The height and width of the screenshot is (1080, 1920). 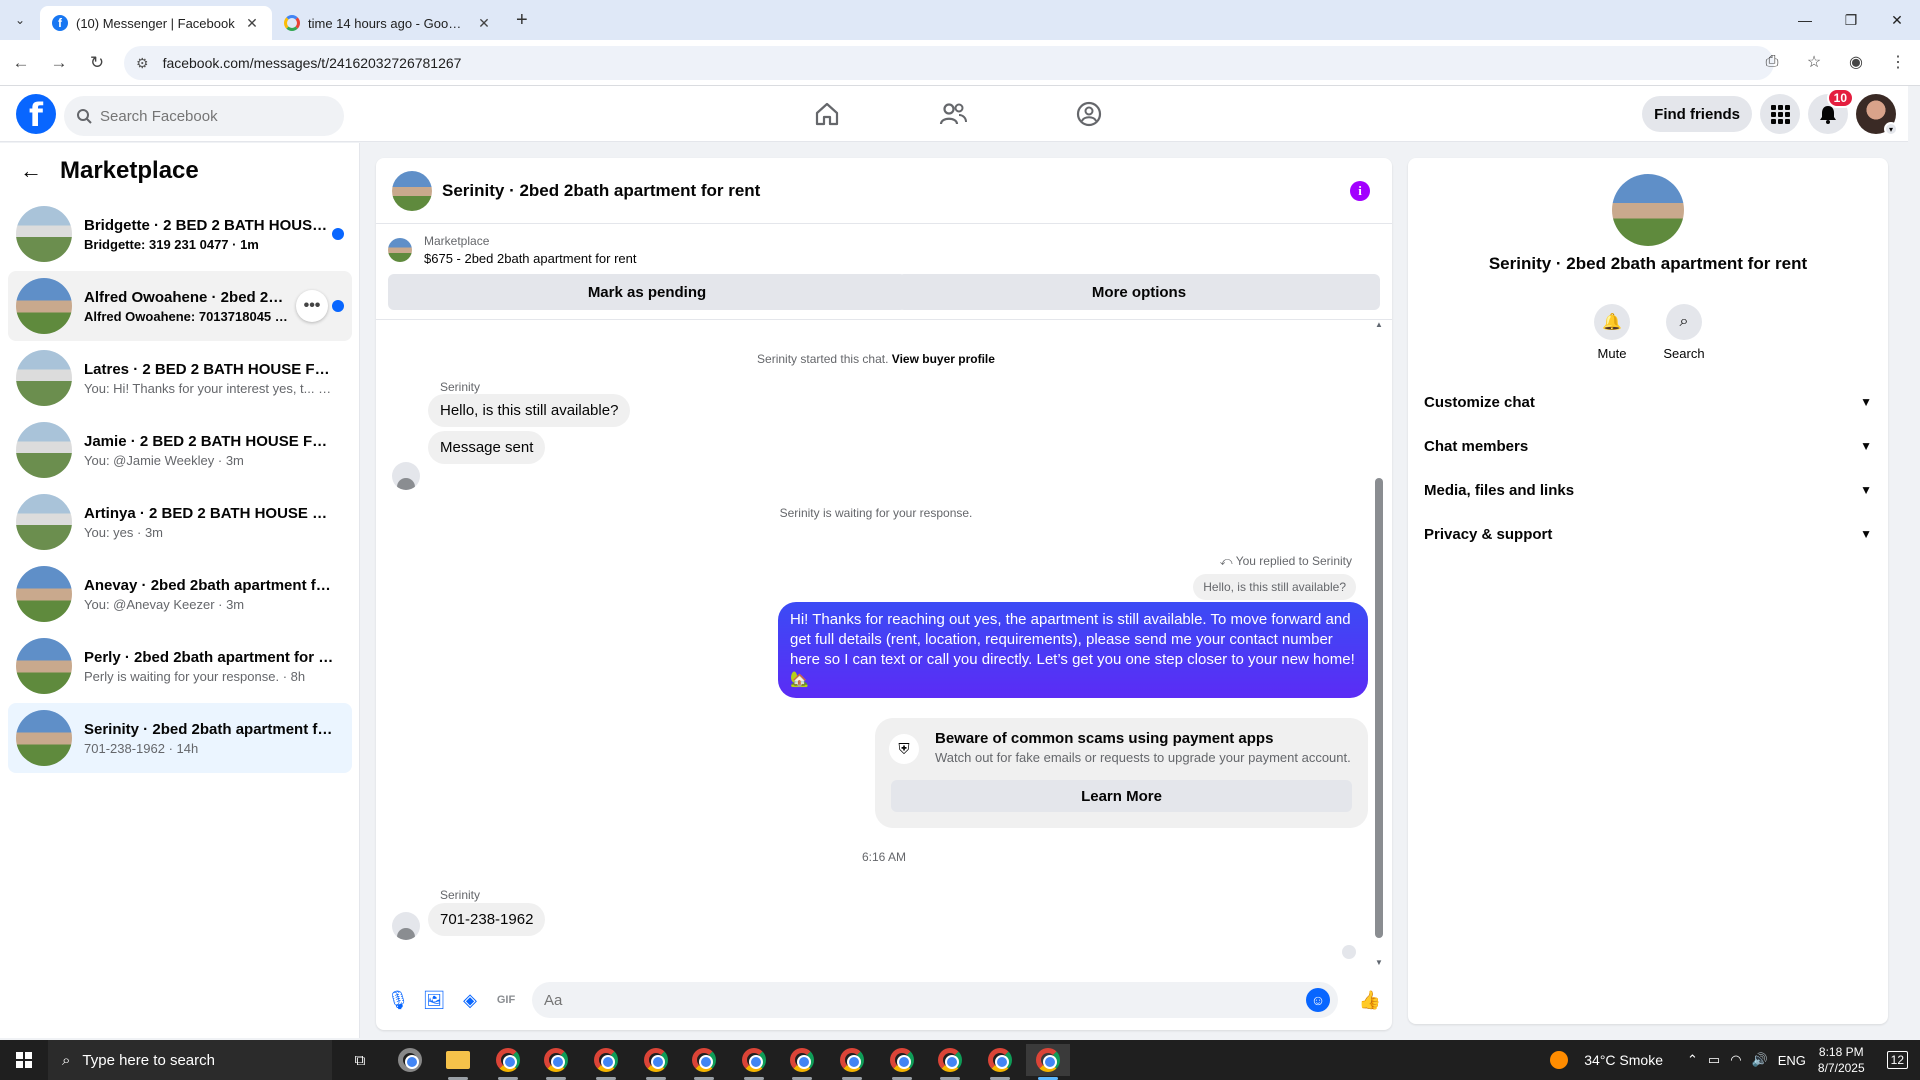 I want to click on facebook-search, so click(x=204, y=116).